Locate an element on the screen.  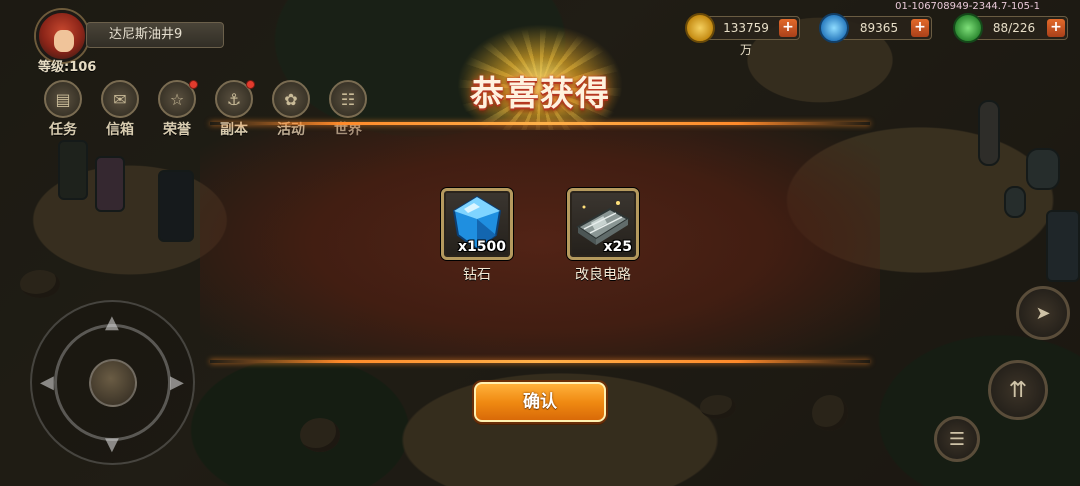
circuit-count: x25 is located at coordinates (617, 247).